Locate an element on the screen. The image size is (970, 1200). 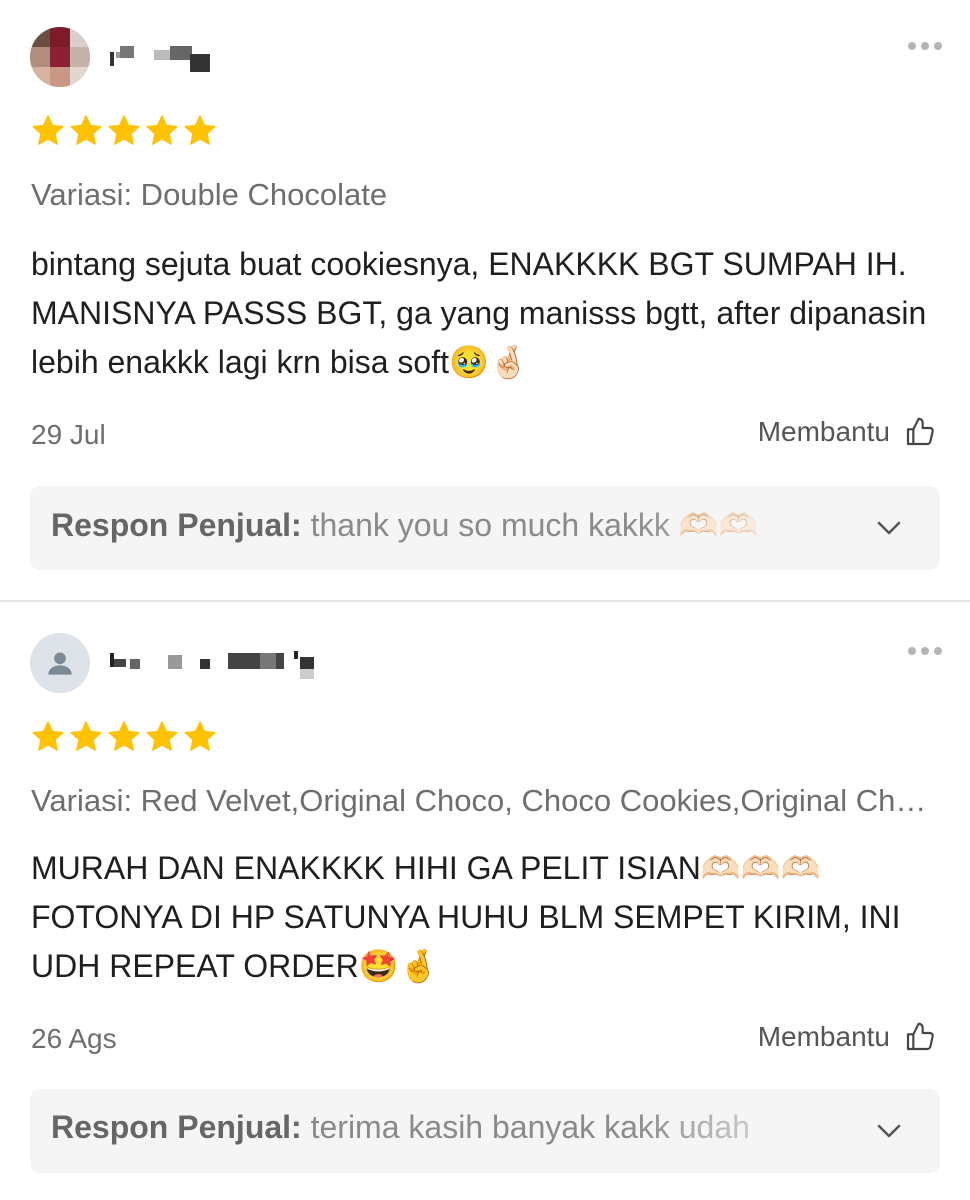
review-date: 29 Jul is located at coordinates (68, 434).